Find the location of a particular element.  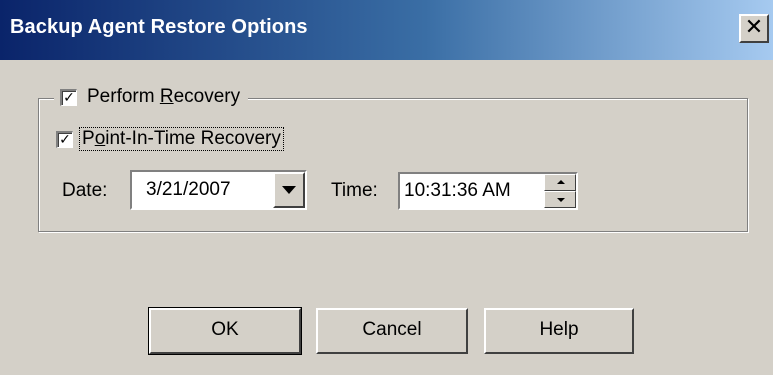

perform-recovery-checkbox-row: ✓ Perform Recovery is located at coordinates (151, 97).